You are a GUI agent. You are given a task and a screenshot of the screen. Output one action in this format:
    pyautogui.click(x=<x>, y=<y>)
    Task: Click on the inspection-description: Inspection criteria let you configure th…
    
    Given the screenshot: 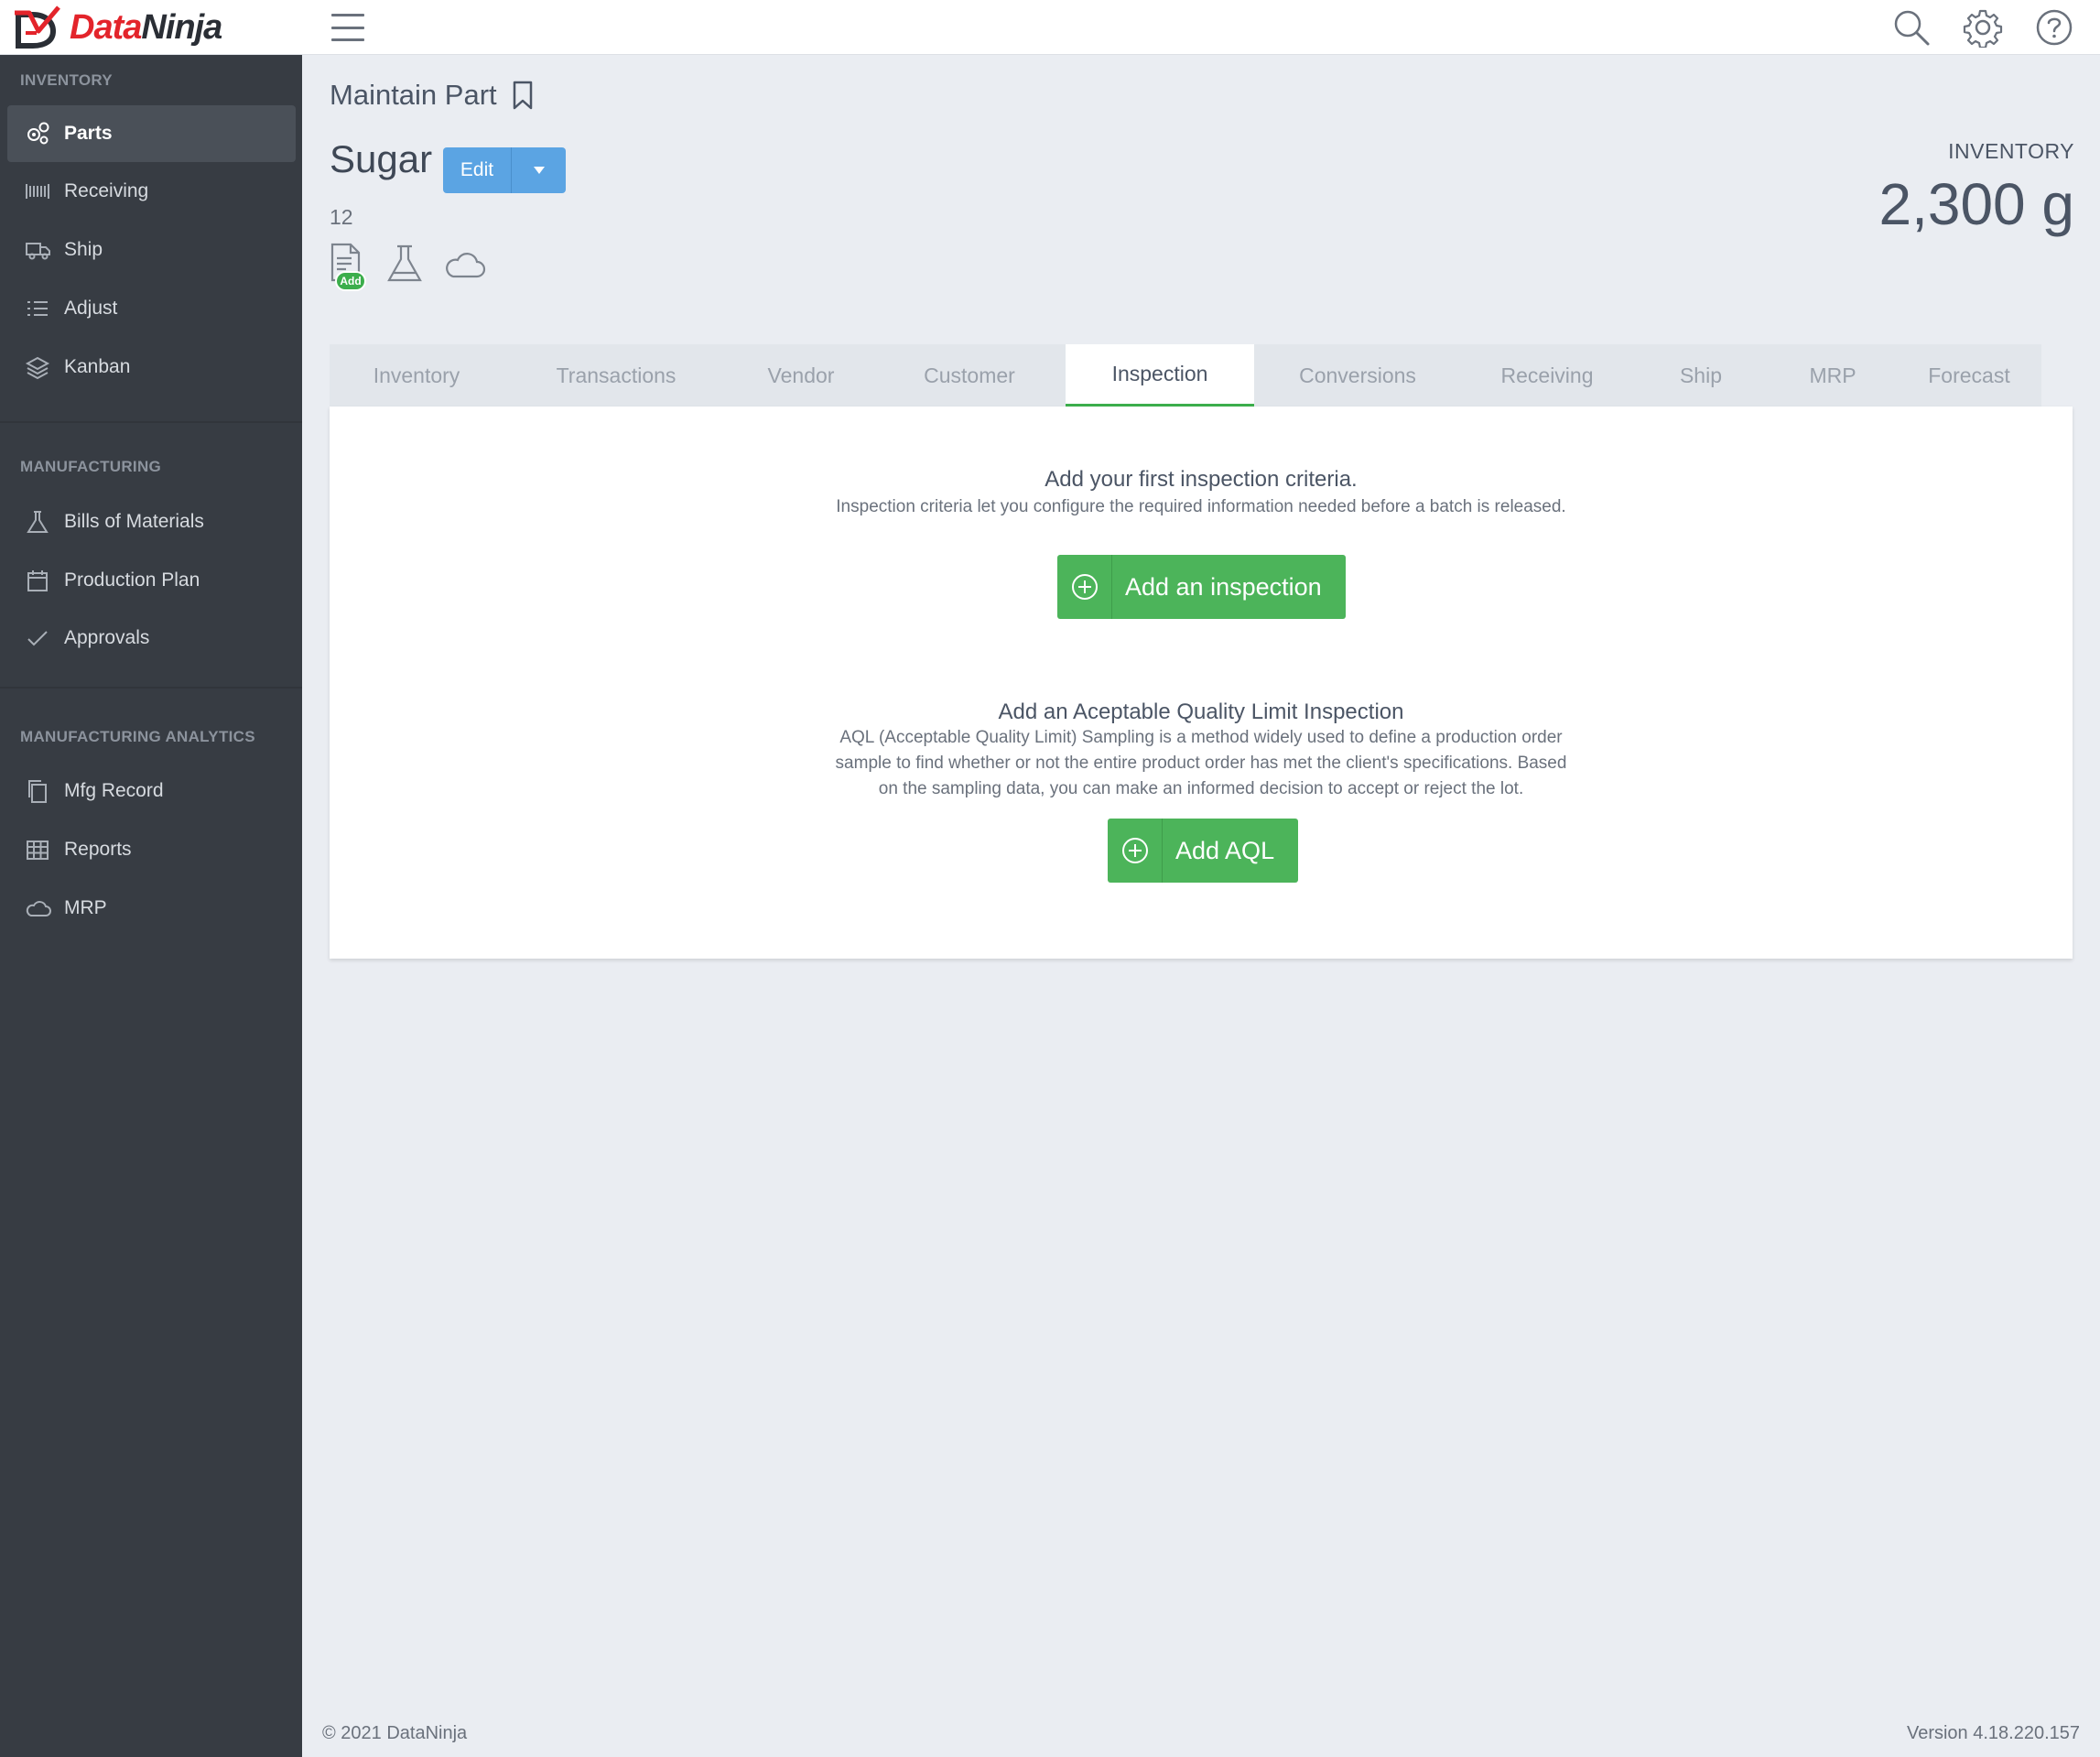 What is the action you would take?
    pyautogui.click(x=1201, y=507)
    